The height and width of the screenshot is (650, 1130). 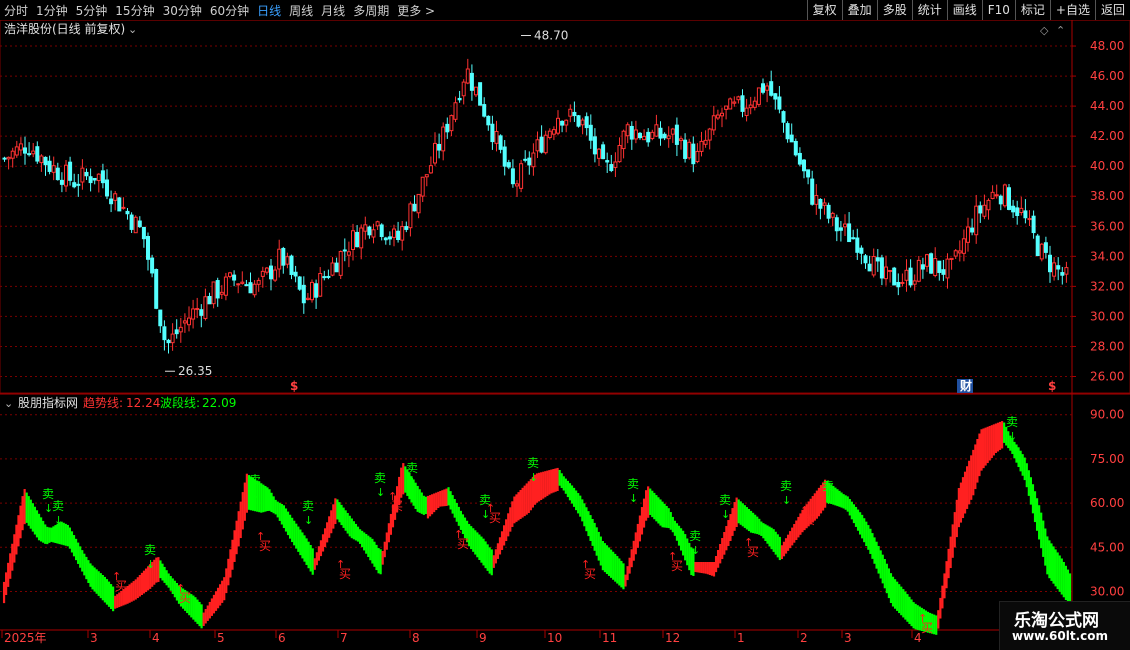 I want to click on toolbar-button-6: 标记, so click(x=1032, y=10).